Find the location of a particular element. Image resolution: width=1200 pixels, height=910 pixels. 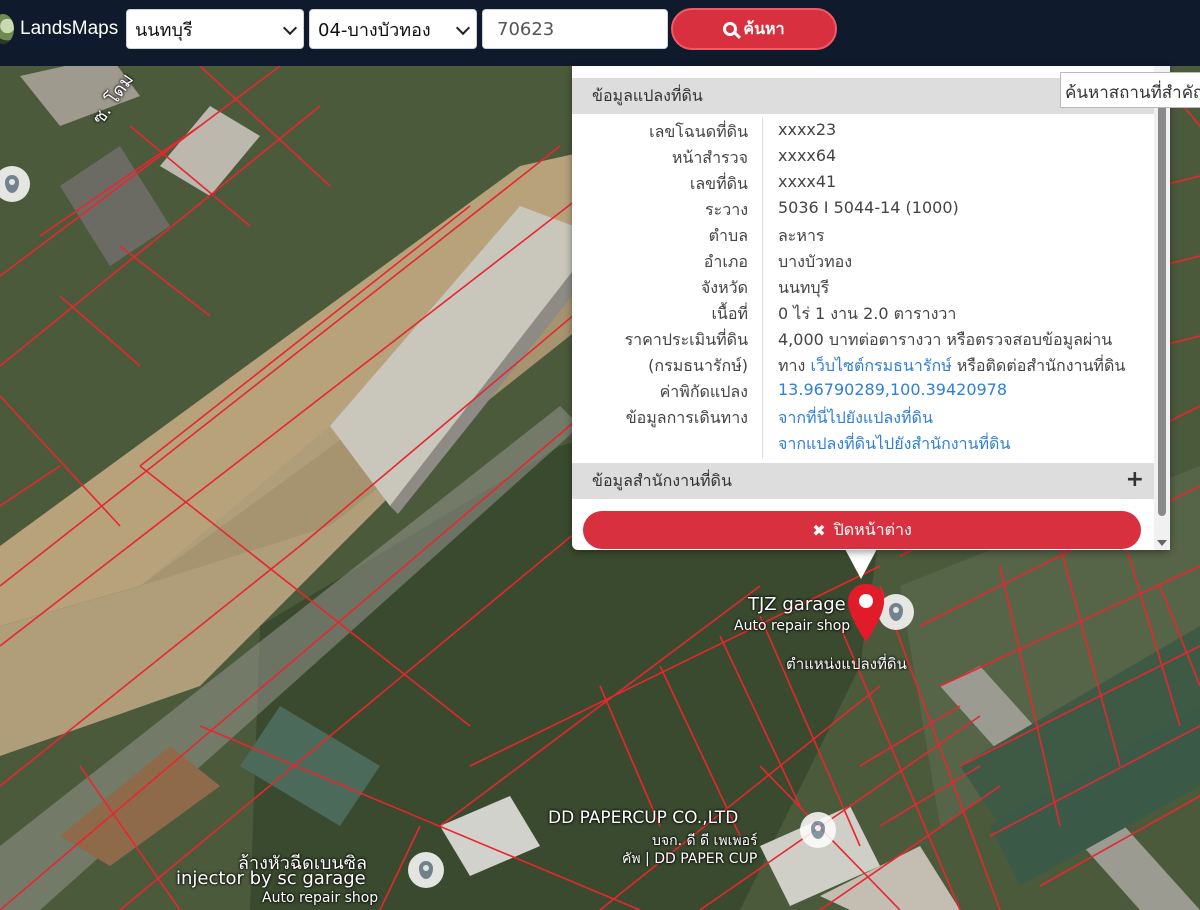

info-row: เนื้อที่ 0 ไร่ 1 งาน 2.0 ตารางวา is located at coordinates (863, 315).